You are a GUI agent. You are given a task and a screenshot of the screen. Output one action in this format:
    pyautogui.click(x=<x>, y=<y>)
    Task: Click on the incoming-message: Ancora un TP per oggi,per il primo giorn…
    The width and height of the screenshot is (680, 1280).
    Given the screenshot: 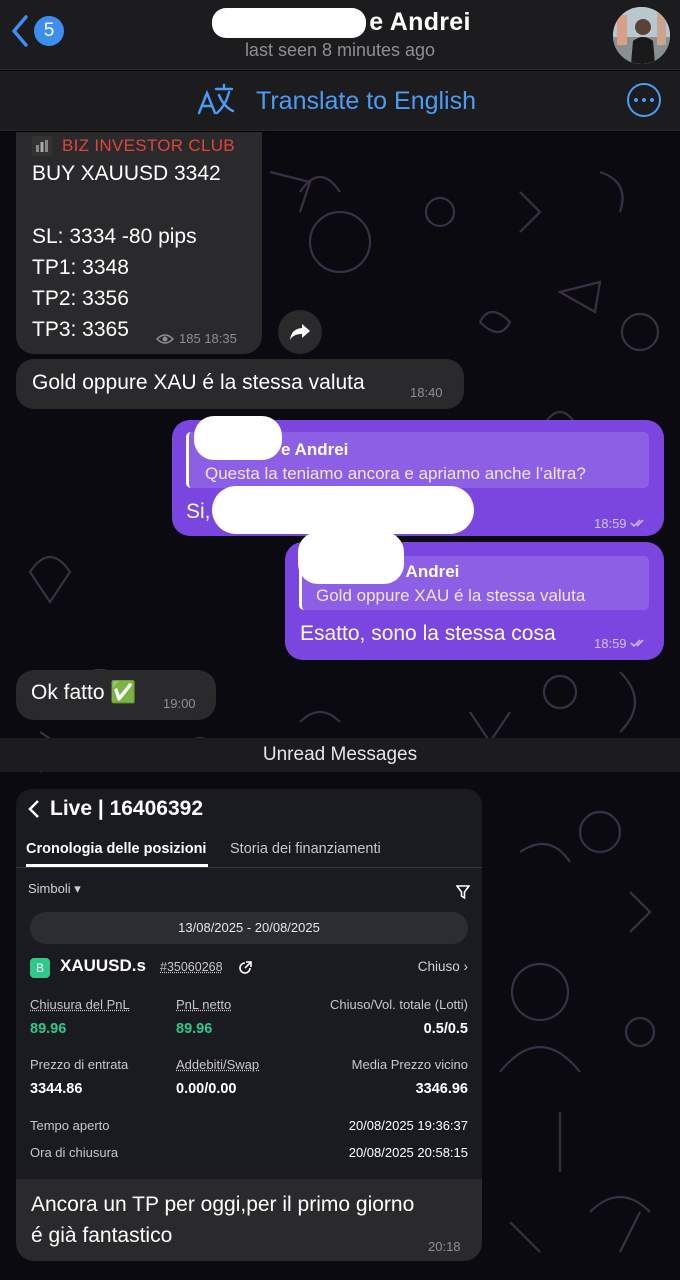 What is the action you would take?
    pyautogui.click(x=249, y=1220)
    